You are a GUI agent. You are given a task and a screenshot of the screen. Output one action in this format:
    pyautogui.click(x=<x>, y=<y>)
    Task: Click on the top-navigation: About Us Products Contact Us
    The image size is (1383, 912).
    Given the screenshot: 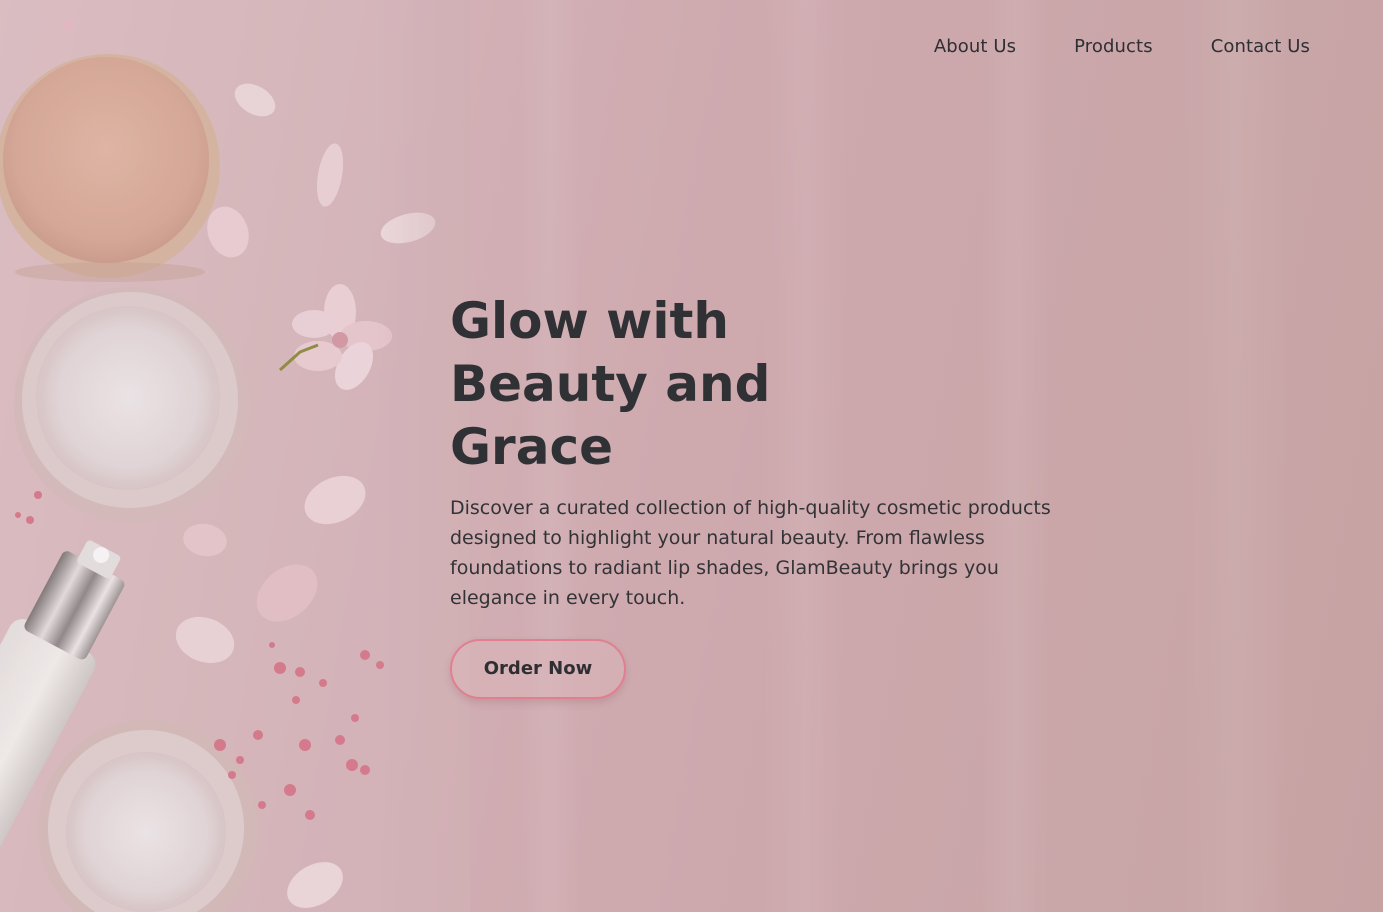 What is the action you would take?
    pyautogui.click(x=1093, y=46)
    